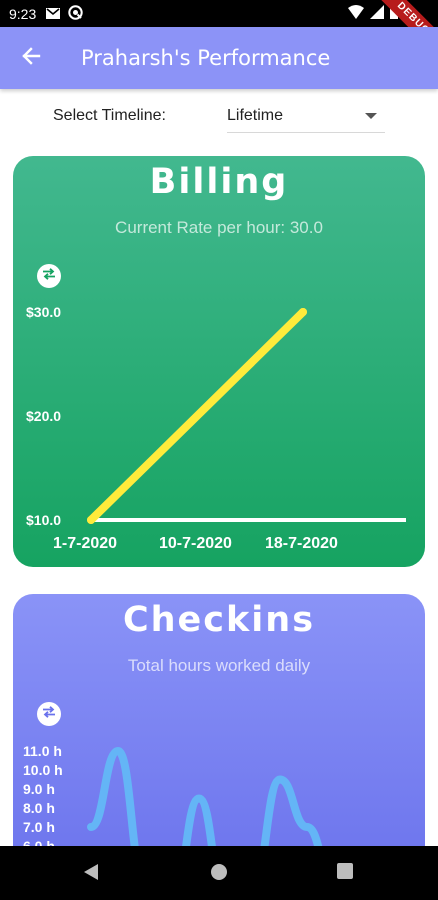 This screenshot has width=438, height=900. I want to click on checkins-y-tick-label: 10.0 h, so click(43, 770).